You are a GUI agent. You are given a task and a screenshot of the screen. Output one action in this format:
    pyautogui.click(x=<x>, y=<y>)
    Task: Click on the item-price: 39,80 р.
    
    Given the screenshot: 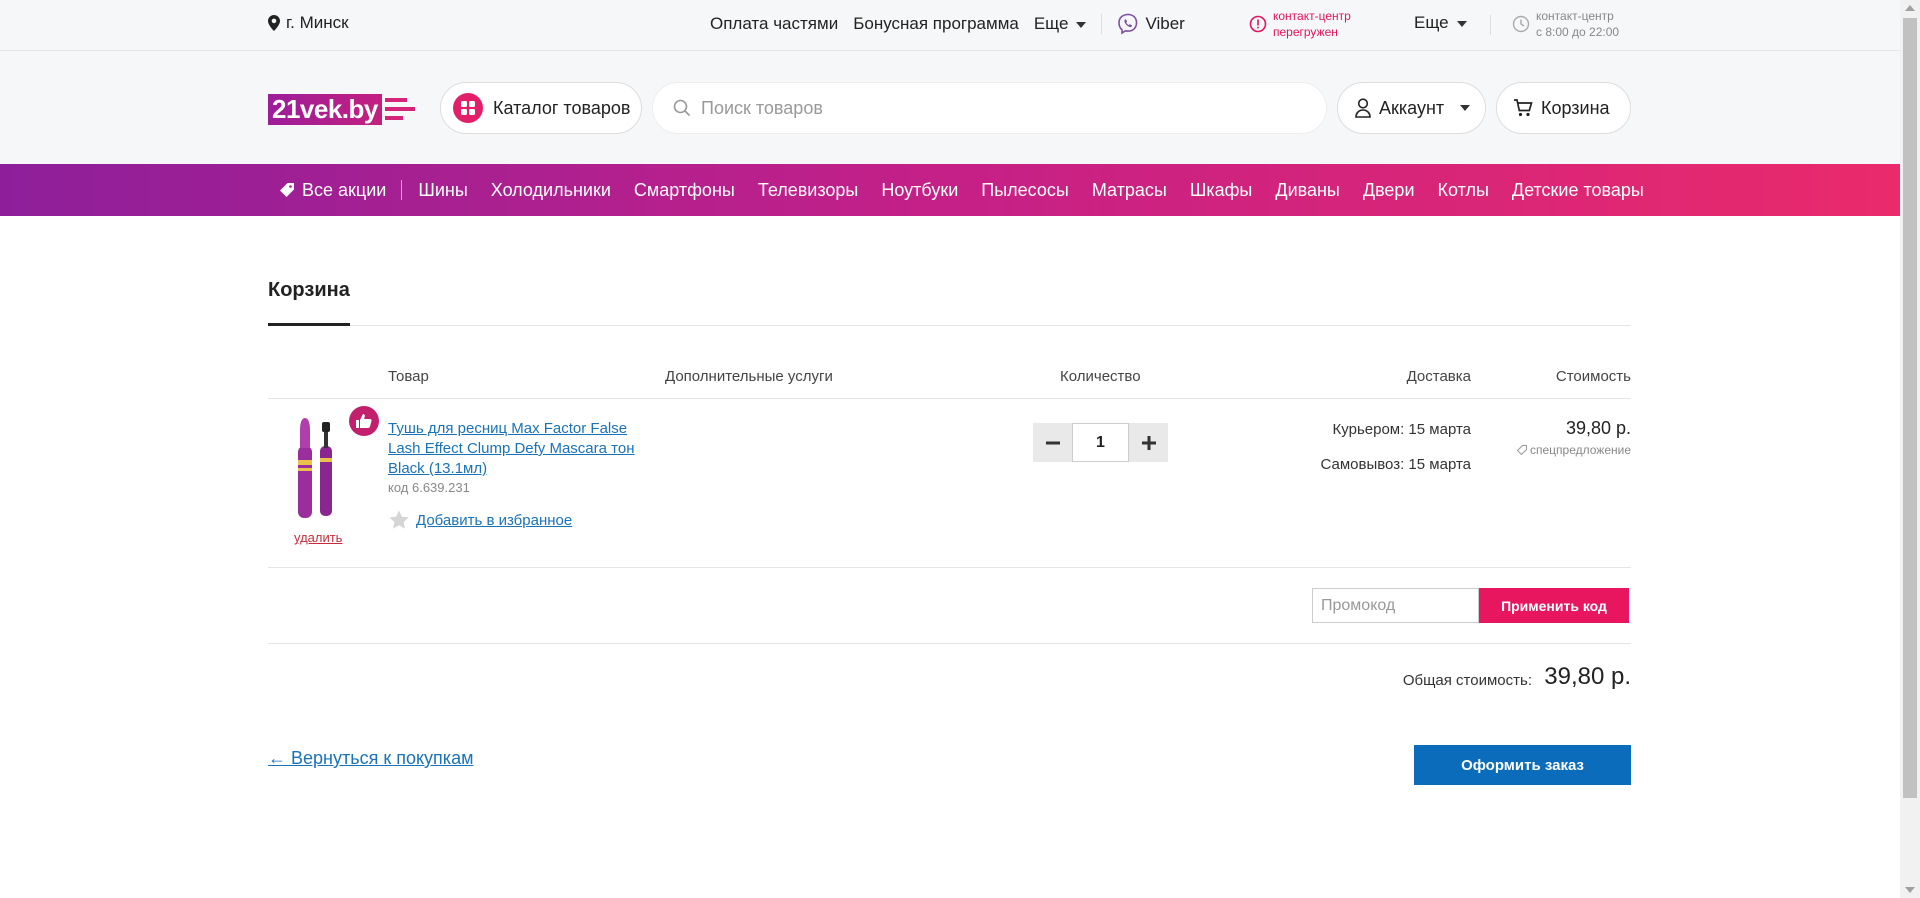 What is the action you would take?
    pyautogui.click(x=1598, y=428)
    